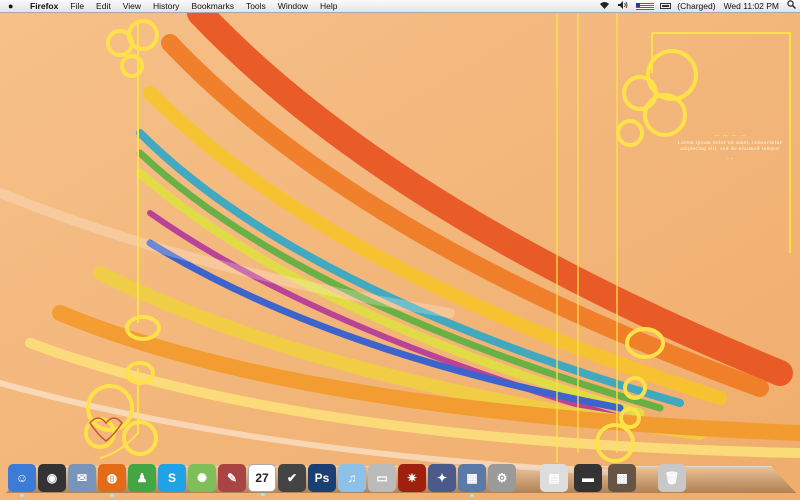 This screenshot has height=500, width=800. I want to click on menu-history: History, so click(166, 6).